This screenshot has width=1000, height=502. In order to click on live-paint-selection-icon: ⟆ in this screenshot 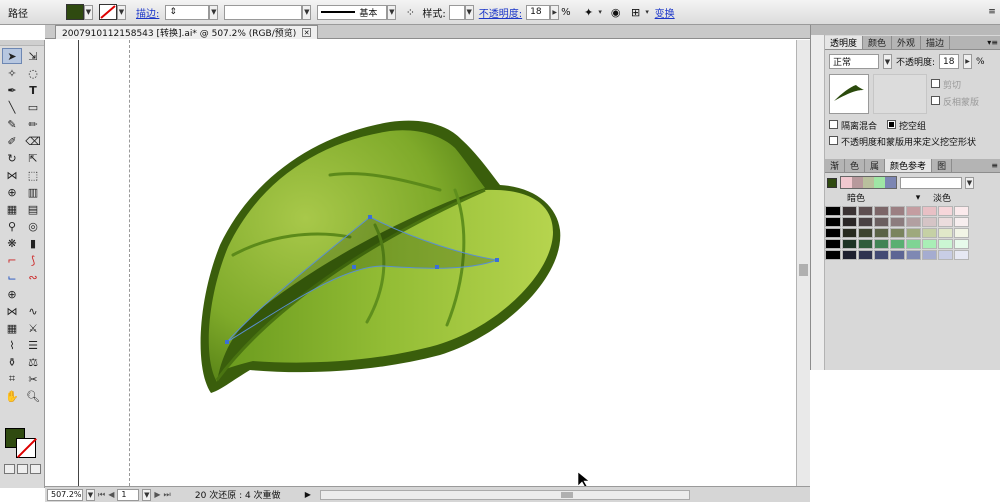, I will do `click(33, 260)`.